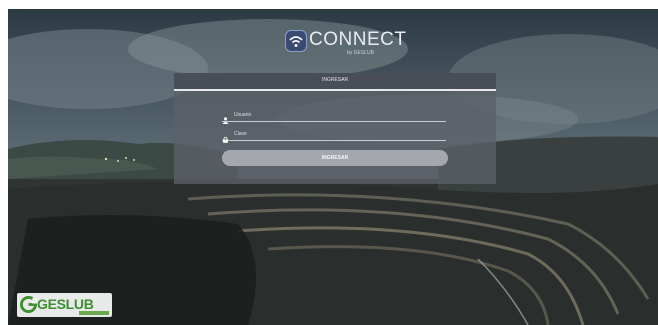  What do you see at coordinates (335, 158) in the screenshot?
I see `login-submit-button: INGRESAR` at bounding box center [335, 158].